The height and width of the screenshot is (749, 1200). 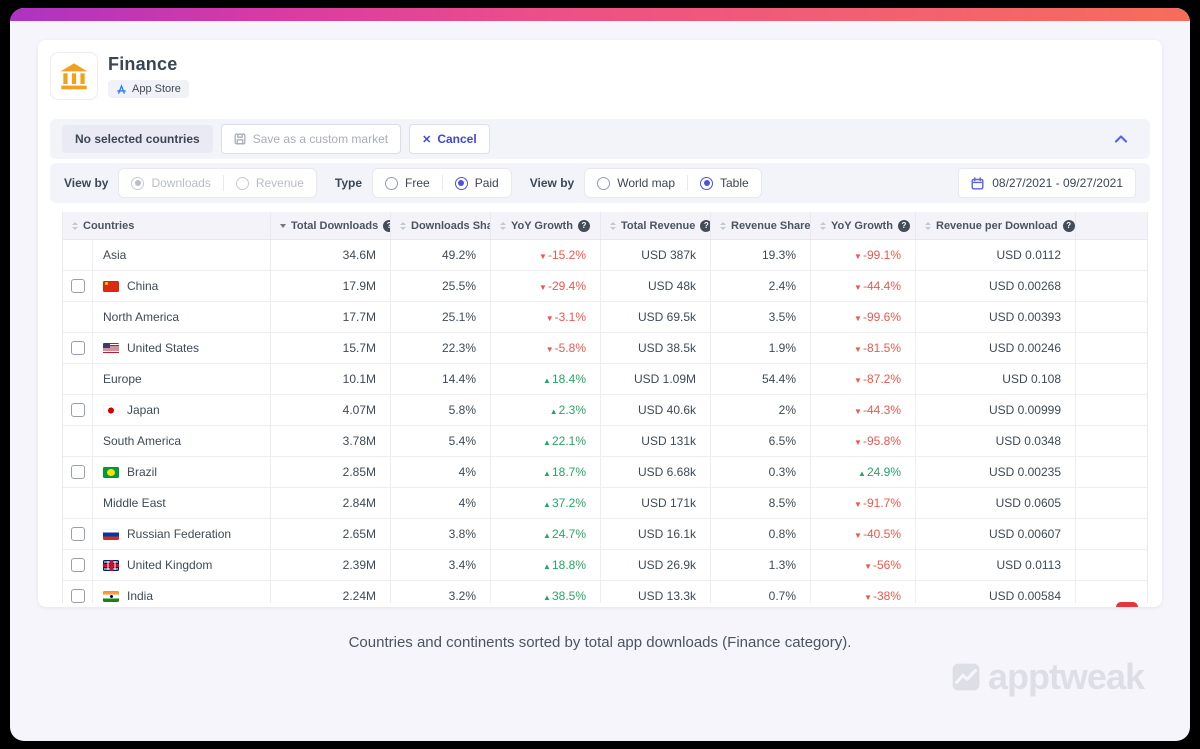 I want to click on save-custom-market-button: Save as a custom market, so click(x=311, y=139).